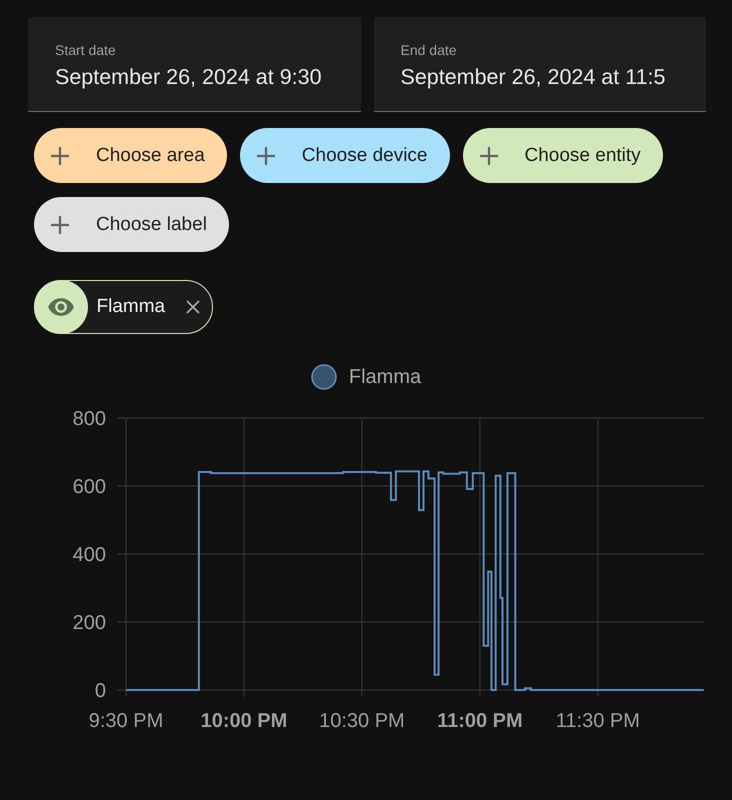 The height and width of the screenshot is (800, 732). What do you see at coordinates (562, 155) in the screenshot?
I see `add-filter-button: Choose entity` at bounding box center [562, 155].